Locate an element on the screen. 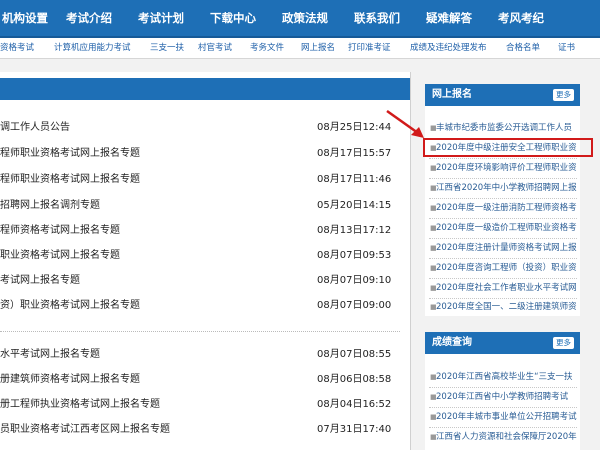  row-date: 08月07日09:53 is located at coordinates (354, 255).